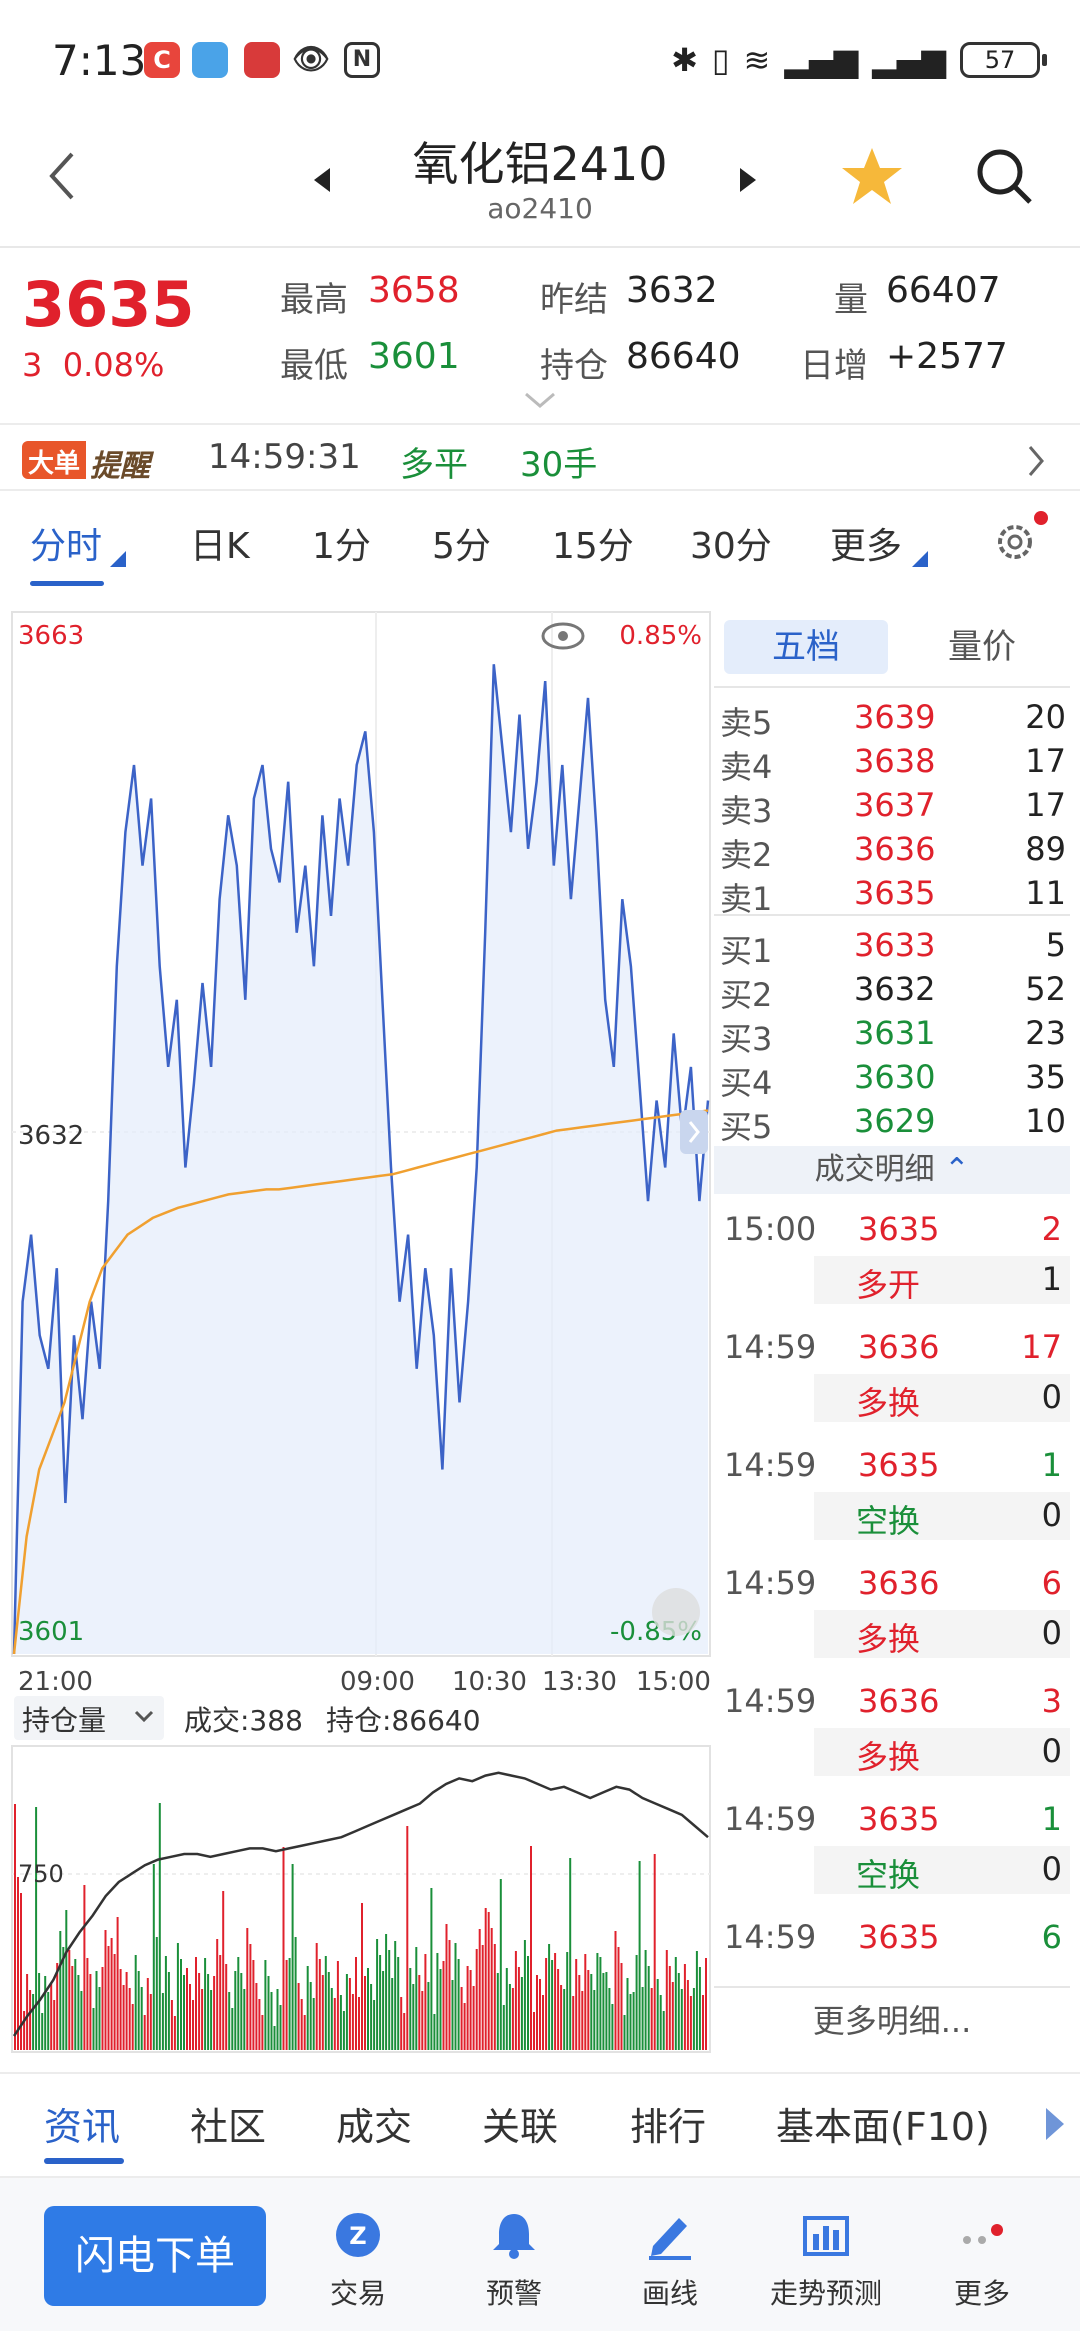 This screenshot has width=1080, height=2331. What do you see at coordinates (893, 764) in the screenshot?
I see `ask-row: 卖4 3638 17` at bounding box center [893, 764].